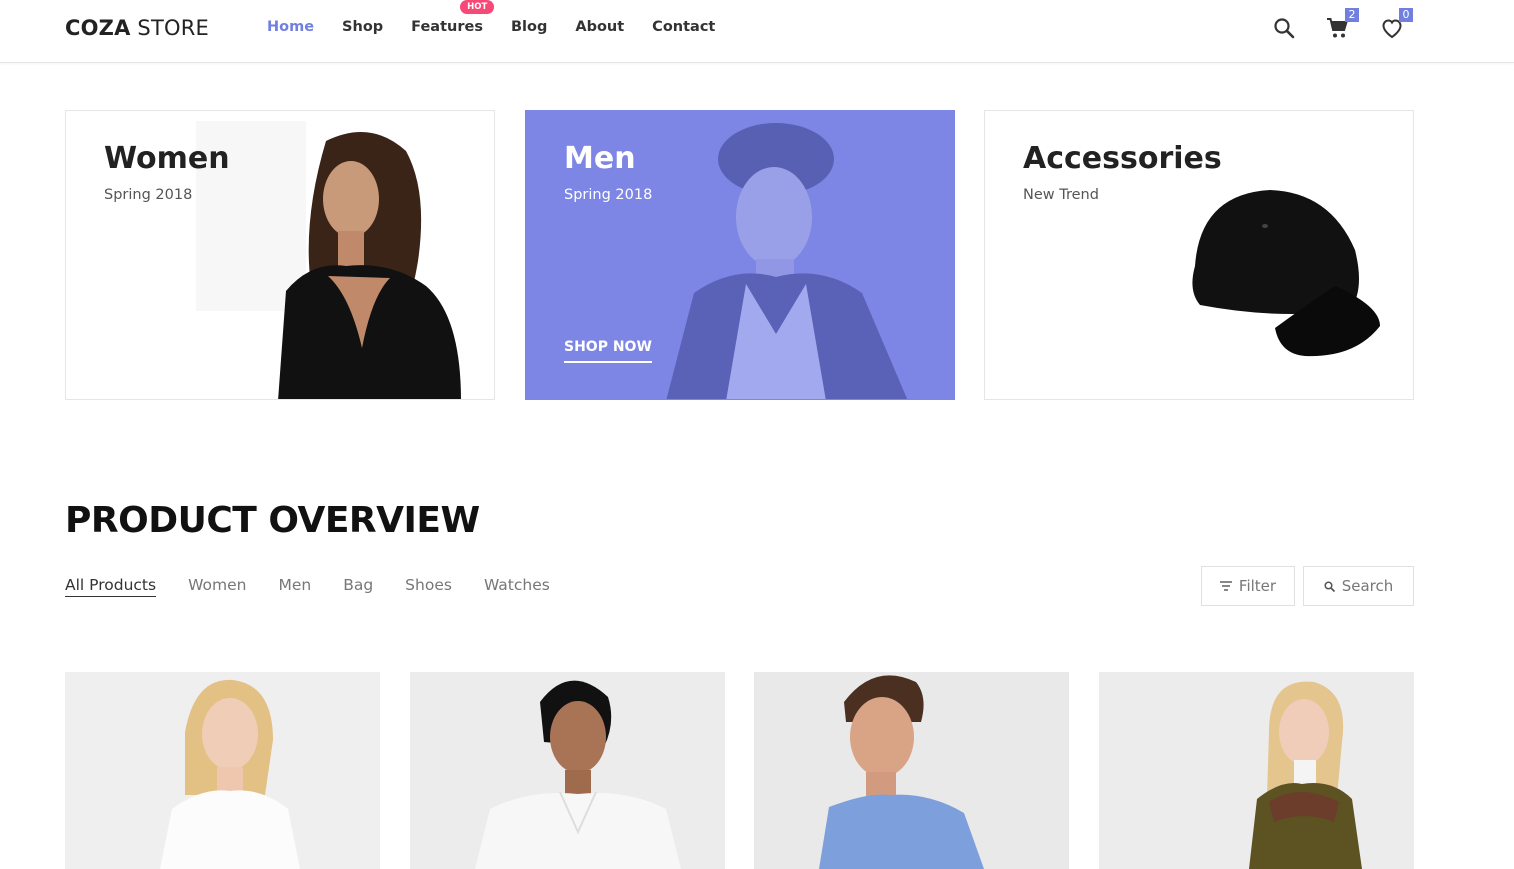  I want to click on filter-shoes: Shoes, so click(428, 586).